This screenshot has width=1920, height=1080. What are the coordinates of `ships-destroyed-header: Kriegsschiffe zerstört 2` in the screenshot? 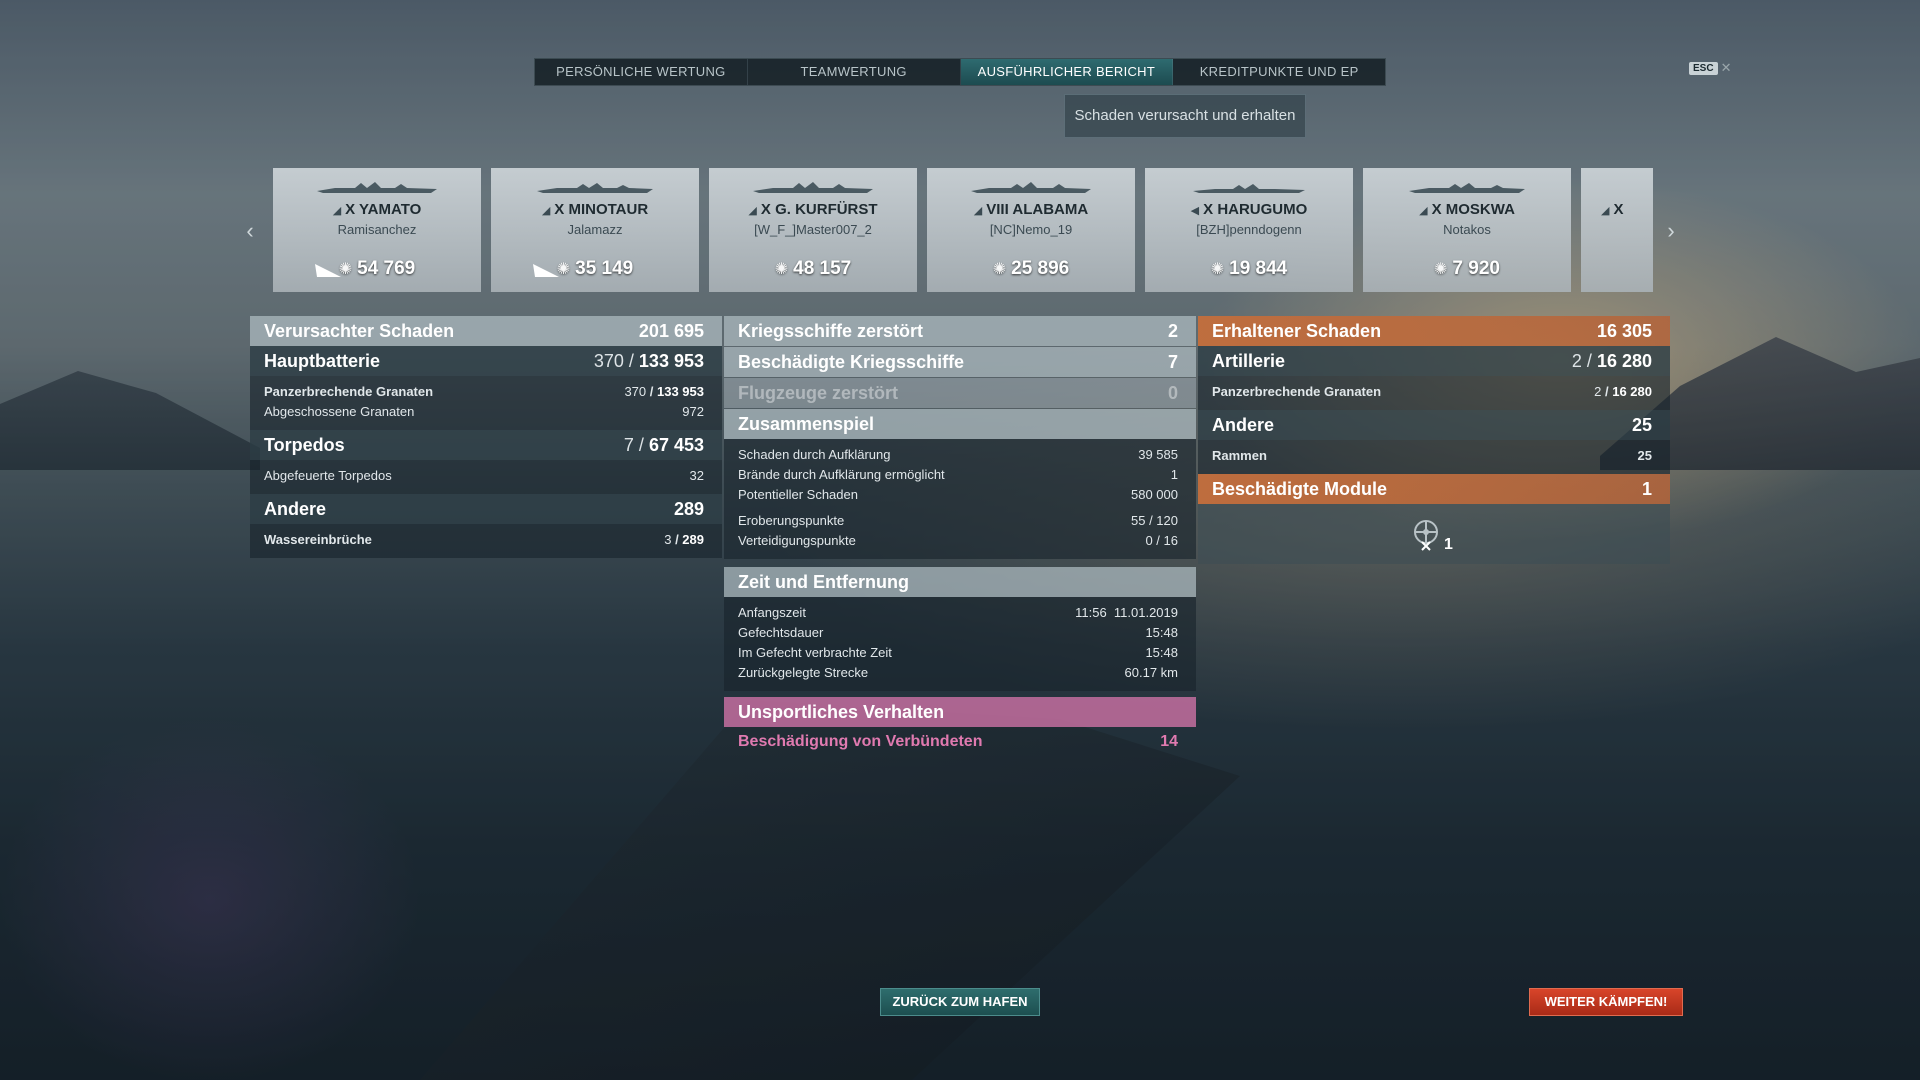 It's located at (960, 331).